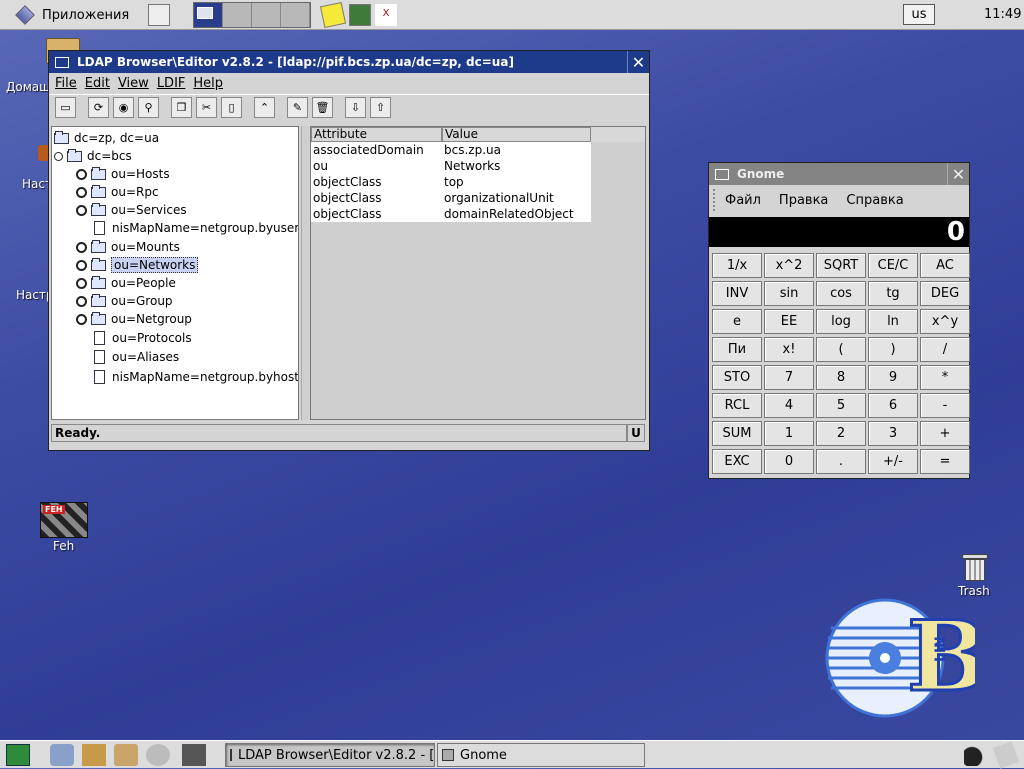 Image resolution: width=1024 pixels, height=769 pixels. Describe the element at coordinates (945, 293) in the screenshot. I see `calc-button: DEG` at that location.